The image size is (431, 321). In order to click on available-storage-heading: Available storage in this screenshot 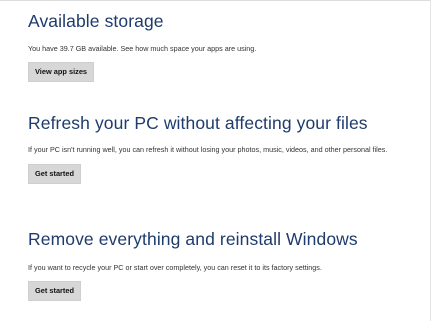, I will do `click(96, 21)`.